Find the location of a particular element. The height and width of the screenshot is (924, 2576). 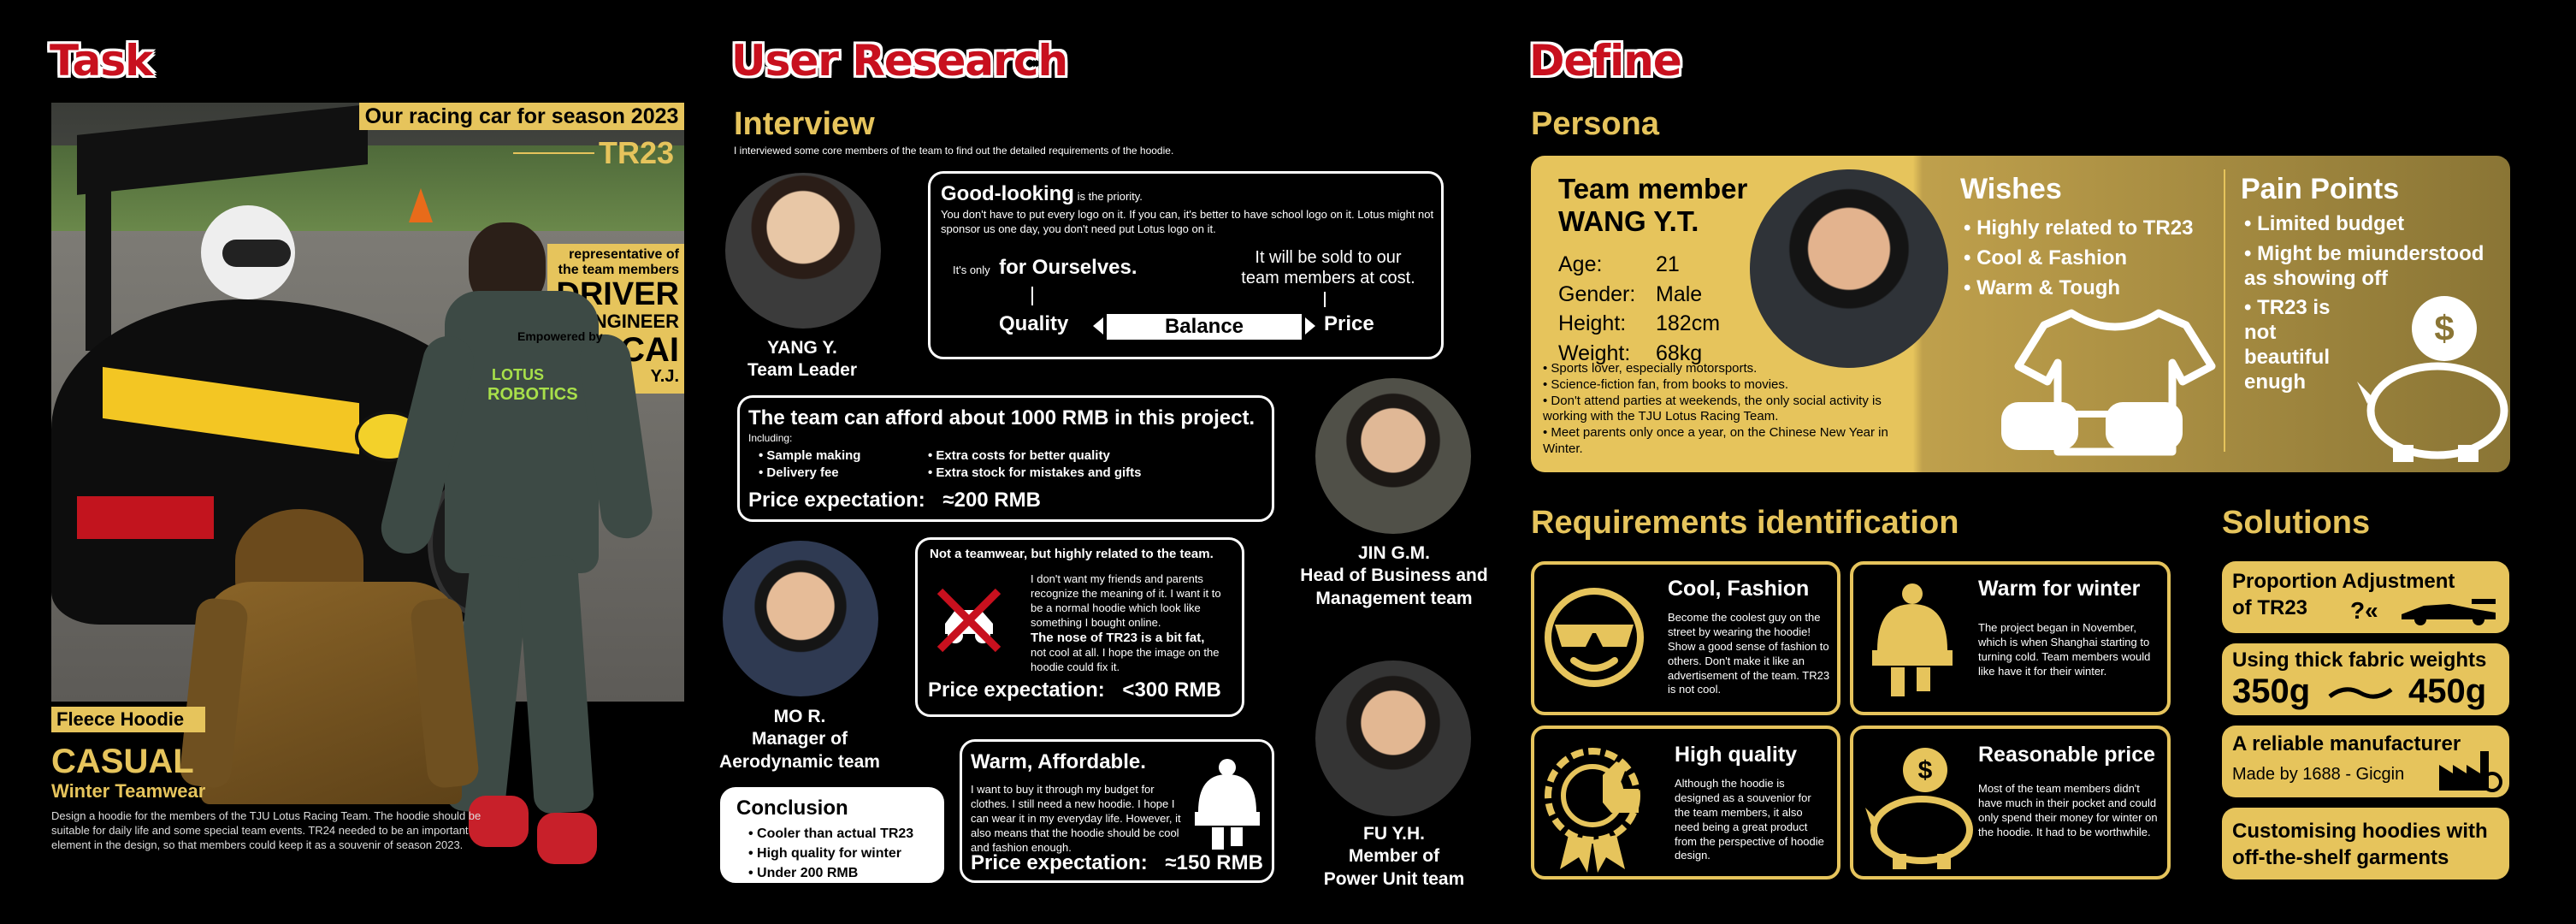

conclusion-item: High quality for winter is located at coordinates (830, 853).